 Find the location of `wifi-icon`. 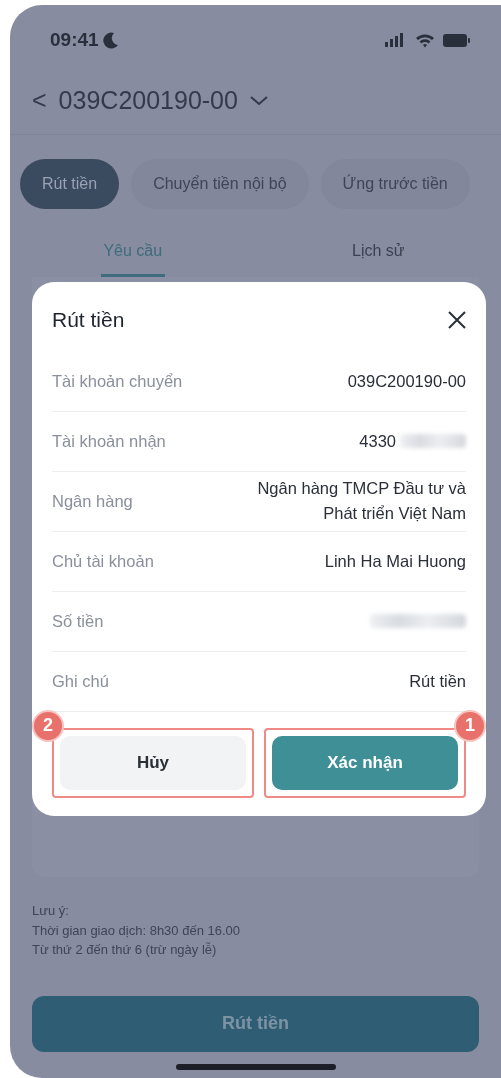

wifi-icon is located at coordinates (425, 40).